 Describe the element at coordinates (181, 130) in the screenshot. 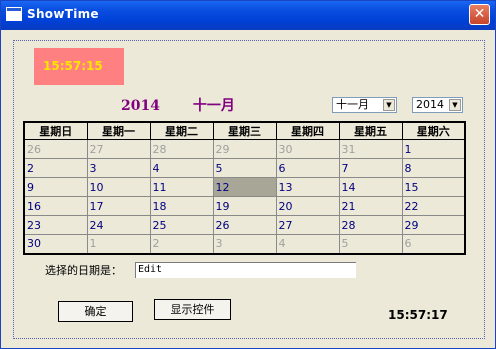

I see `weekday-header: 星期二` at that location.